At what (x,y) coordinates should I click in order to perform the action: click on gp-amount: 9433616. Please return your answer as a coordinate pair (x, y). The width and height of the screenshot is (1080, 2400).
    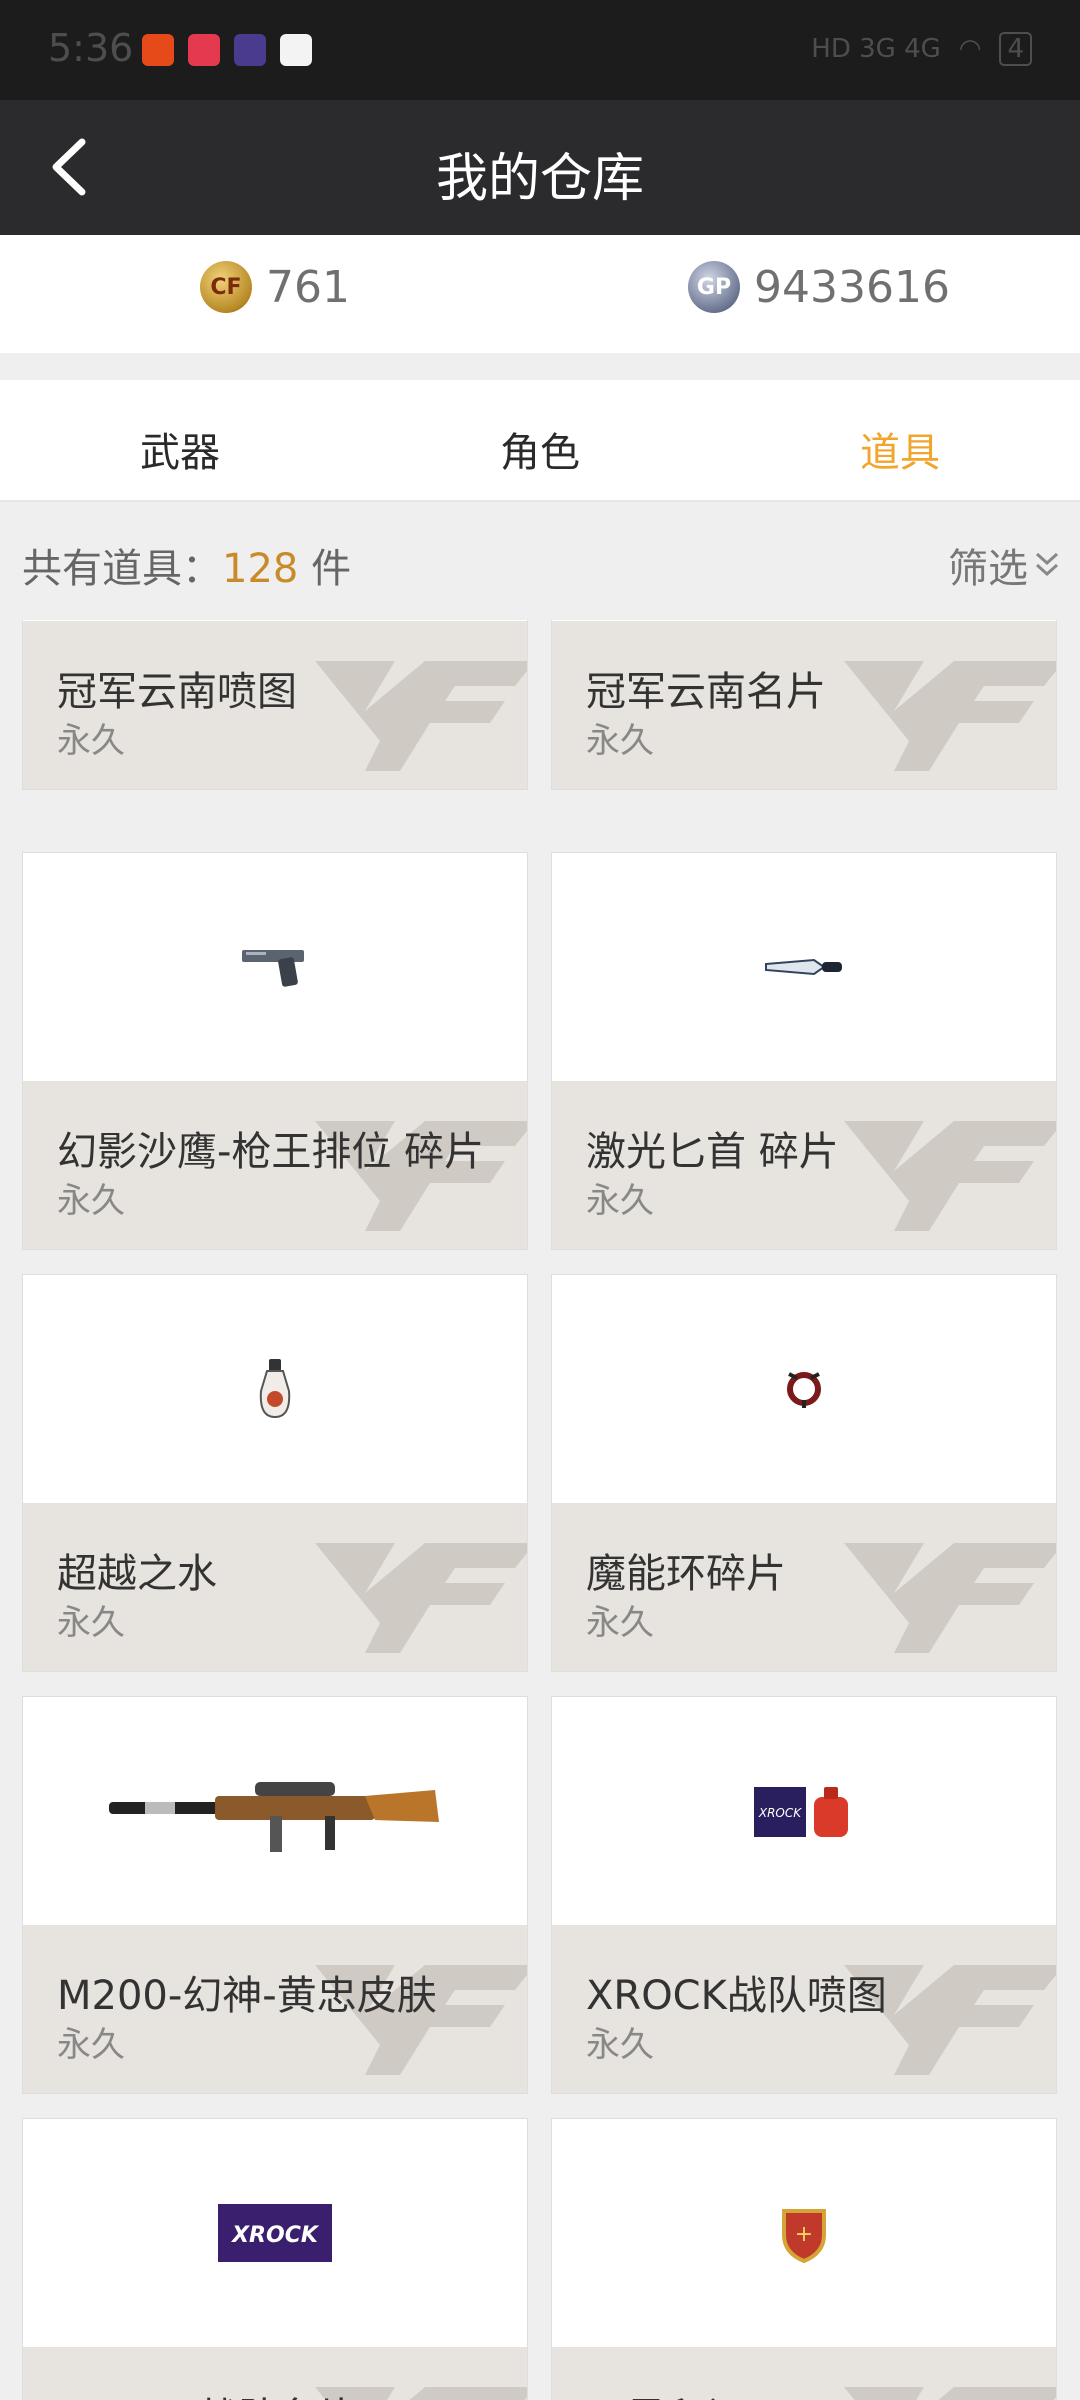
    Looking at the image, I should click on (852, 287).